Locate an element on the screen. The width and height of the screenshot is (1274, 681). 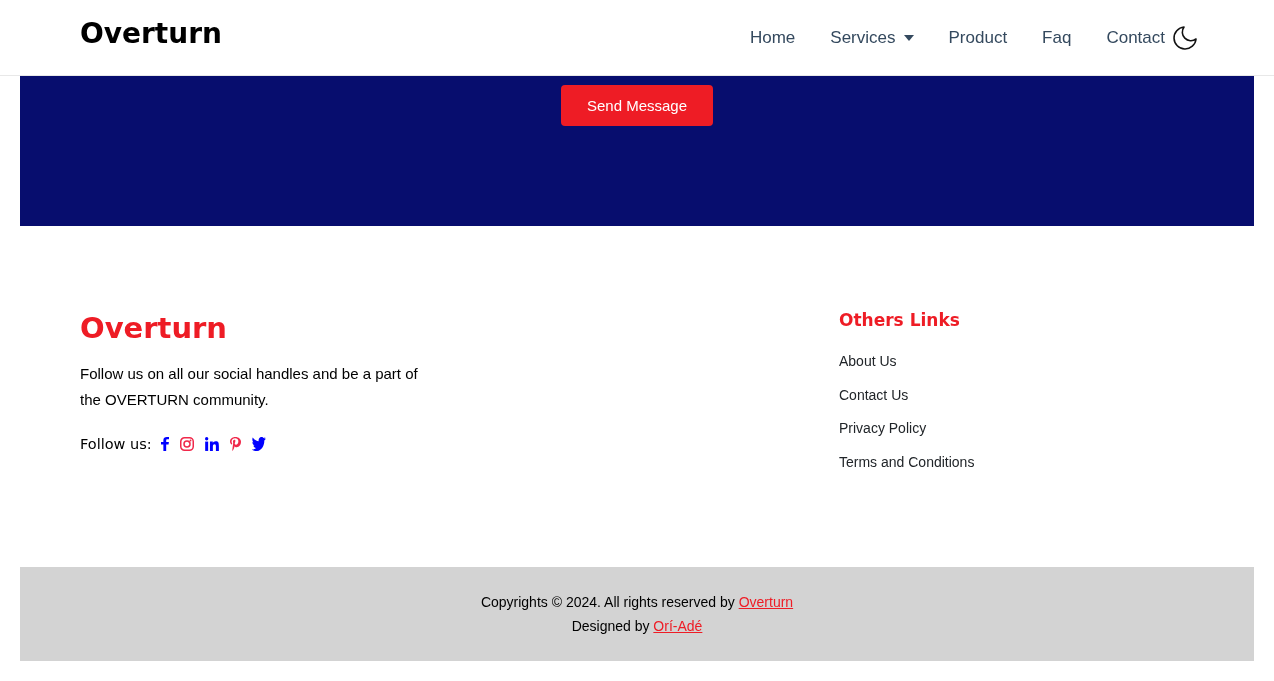
send-message-button: Send Message is located at coordinates (637, 105).